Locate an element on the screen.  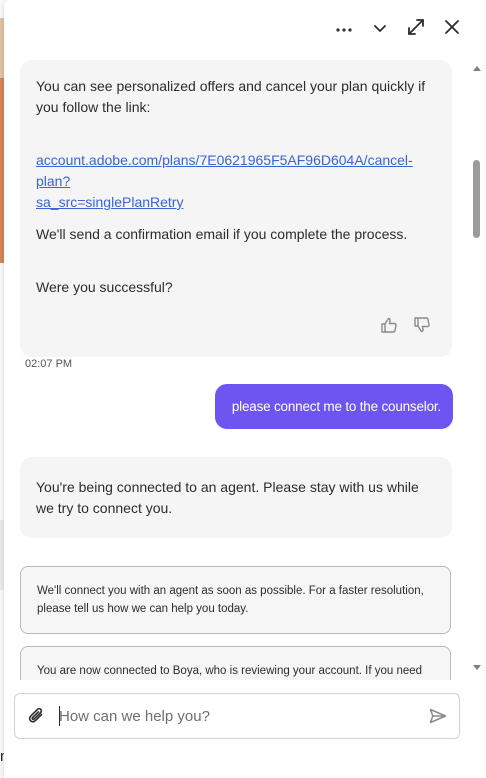
chat-scrollbar is located at coordinates (477, 368).